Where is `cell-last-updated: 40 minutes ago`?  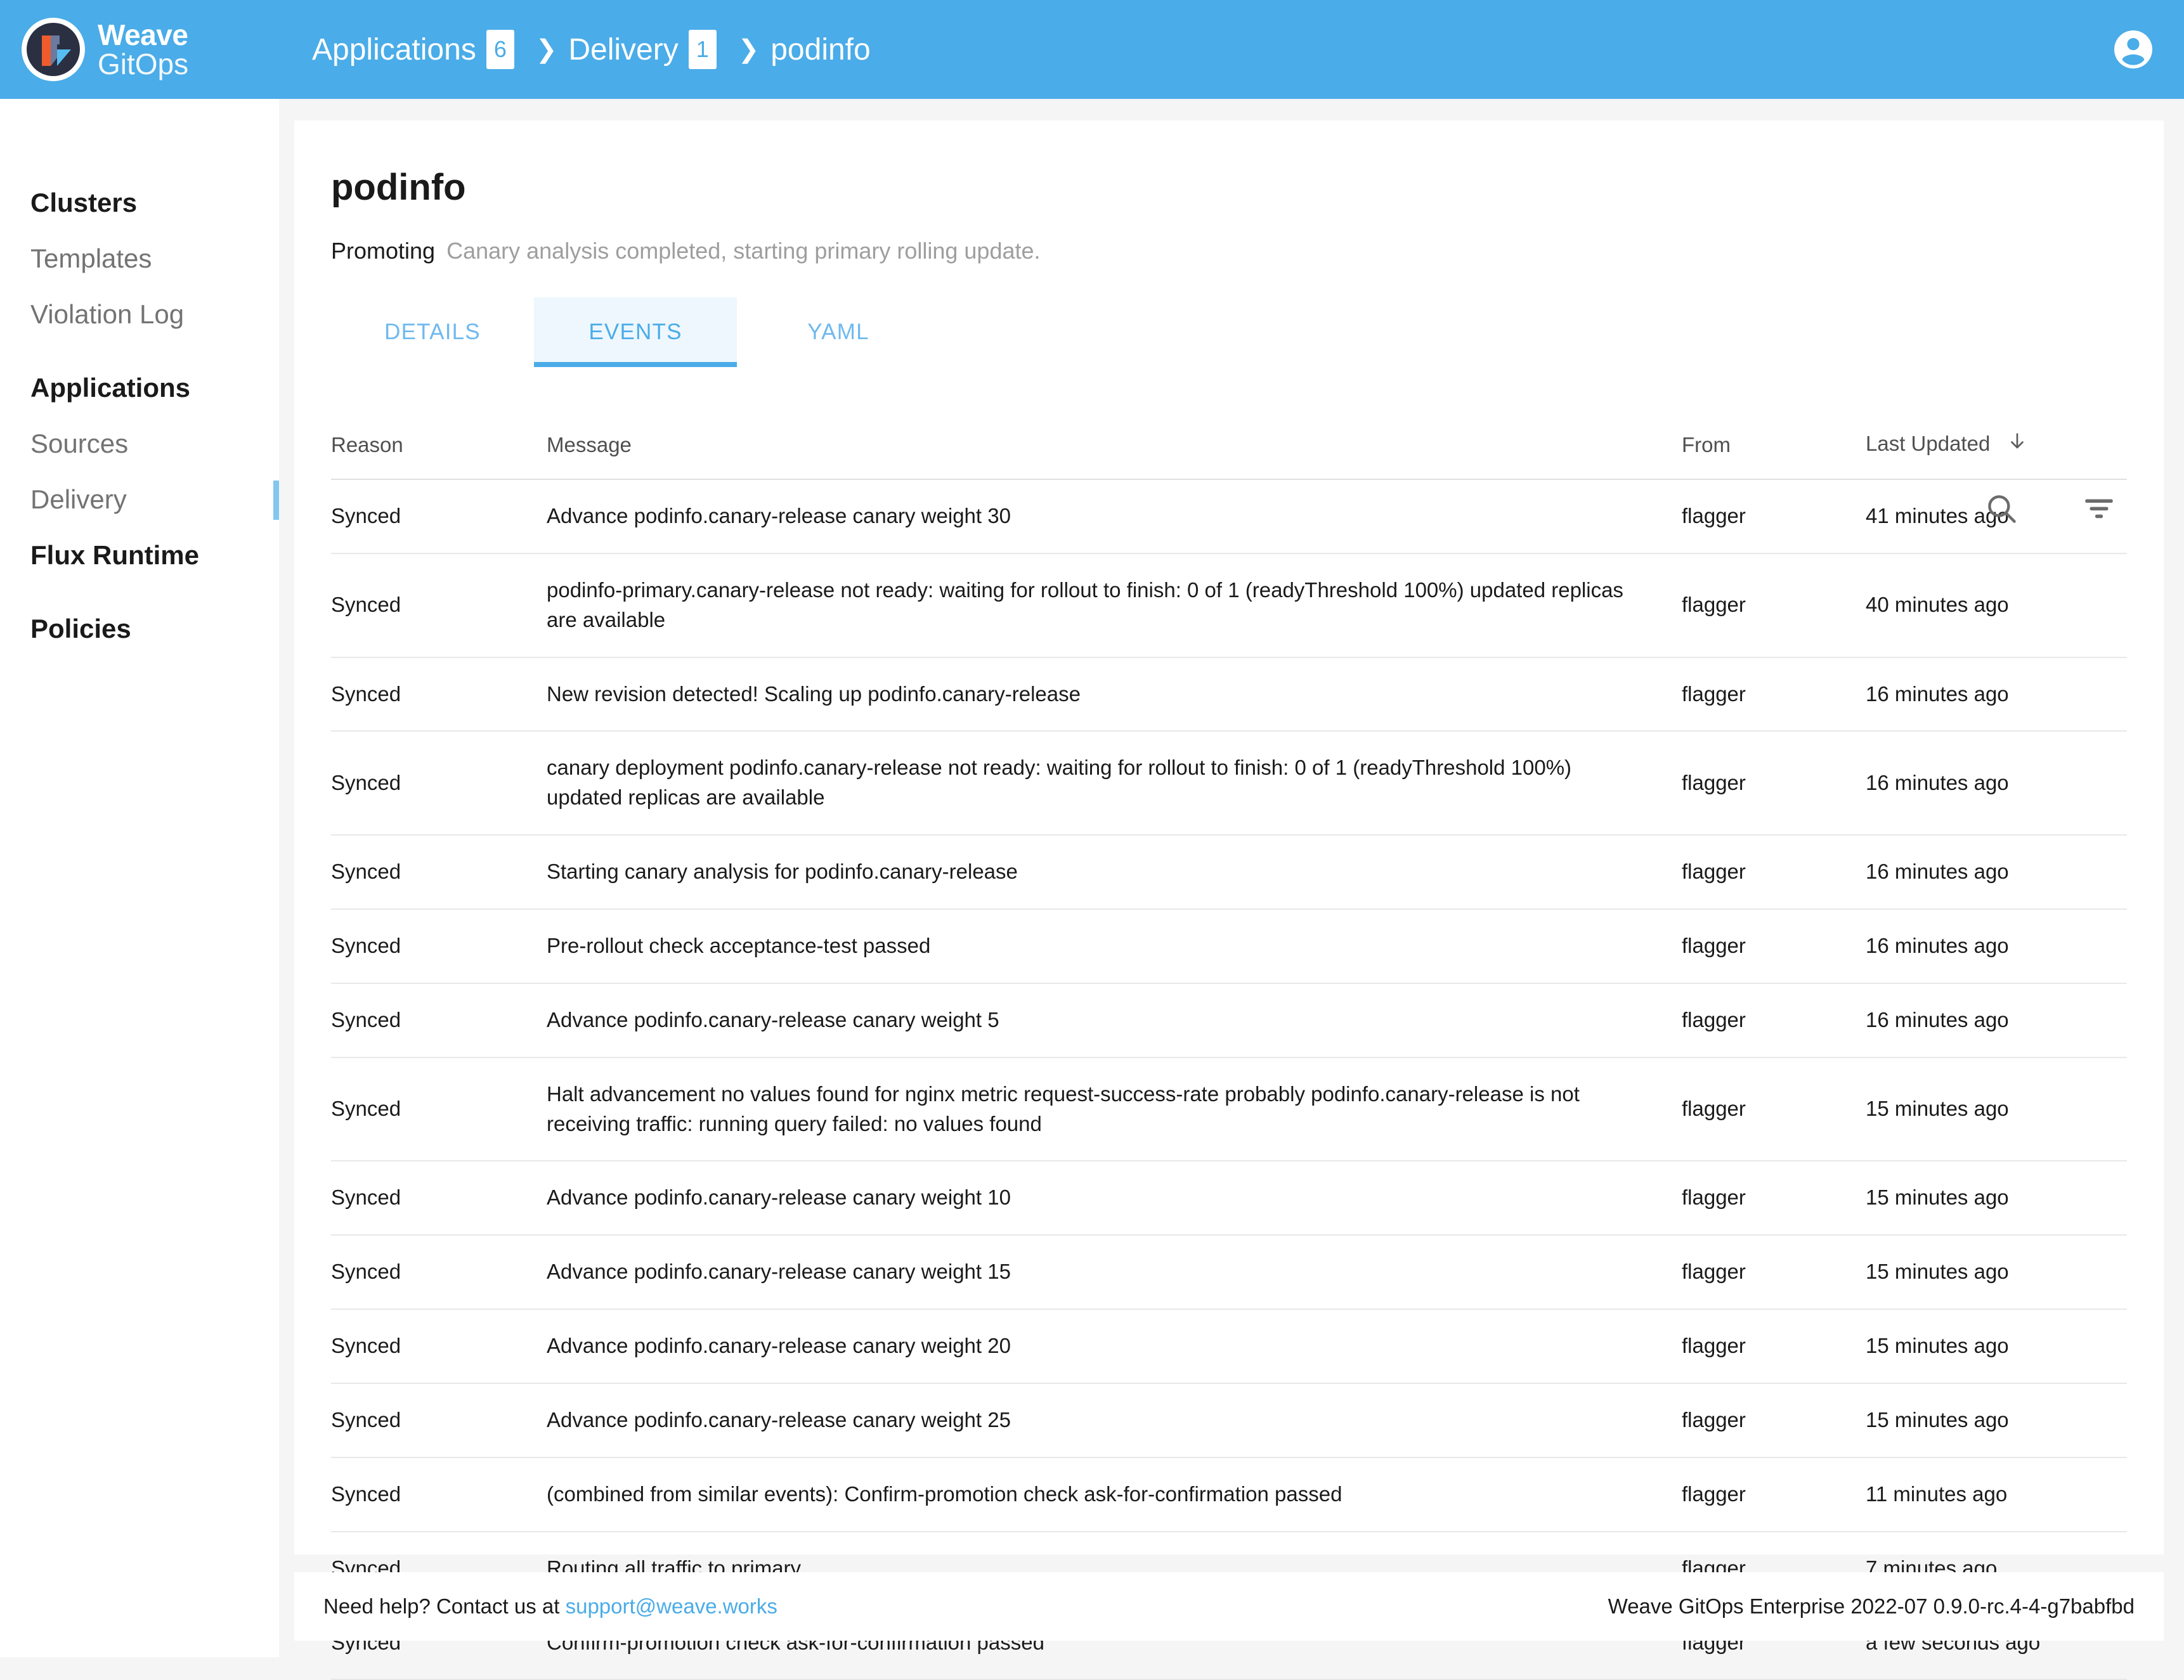 cell-last-updated: 40 minutes ago is located at coordinates (1996, 605).